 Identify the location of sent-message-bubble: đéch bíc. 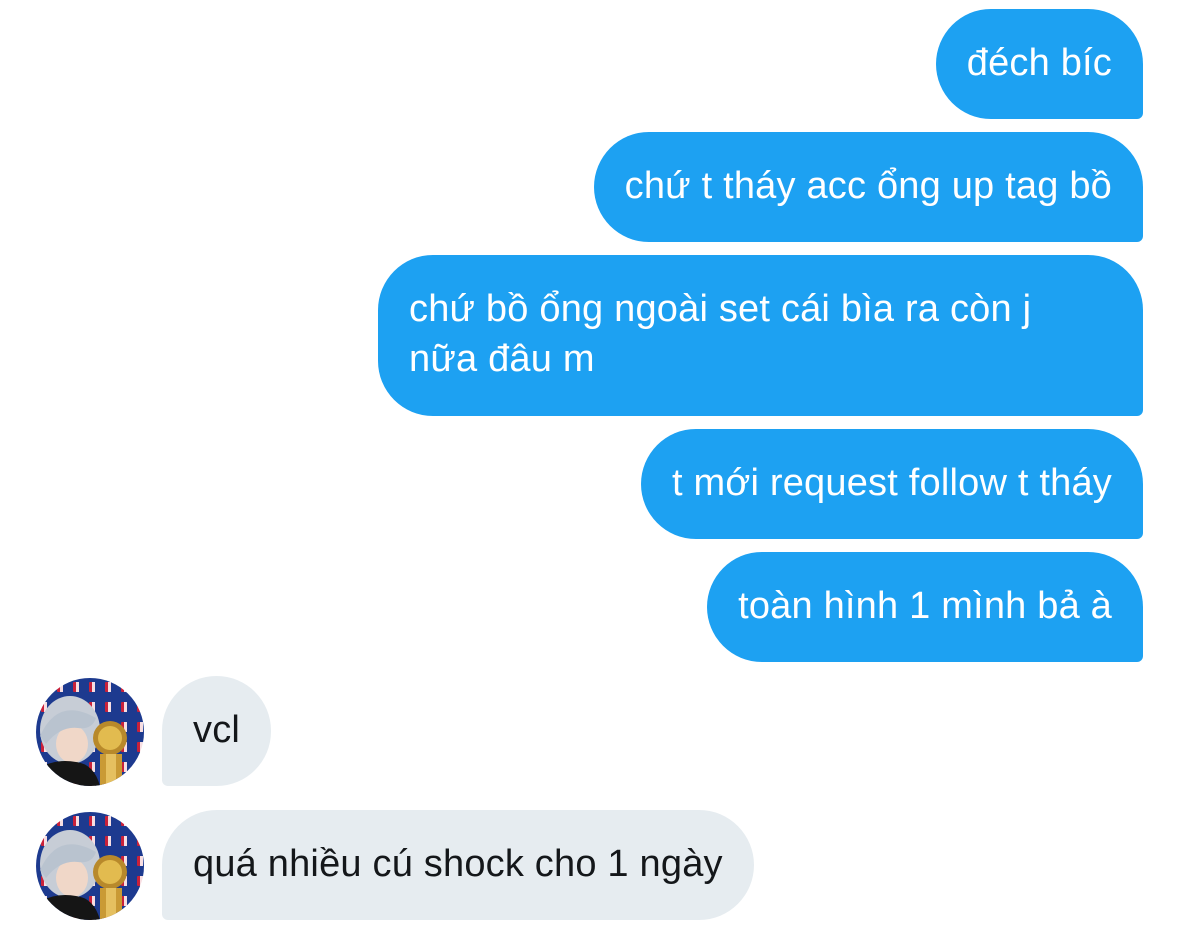
(1039, 64).